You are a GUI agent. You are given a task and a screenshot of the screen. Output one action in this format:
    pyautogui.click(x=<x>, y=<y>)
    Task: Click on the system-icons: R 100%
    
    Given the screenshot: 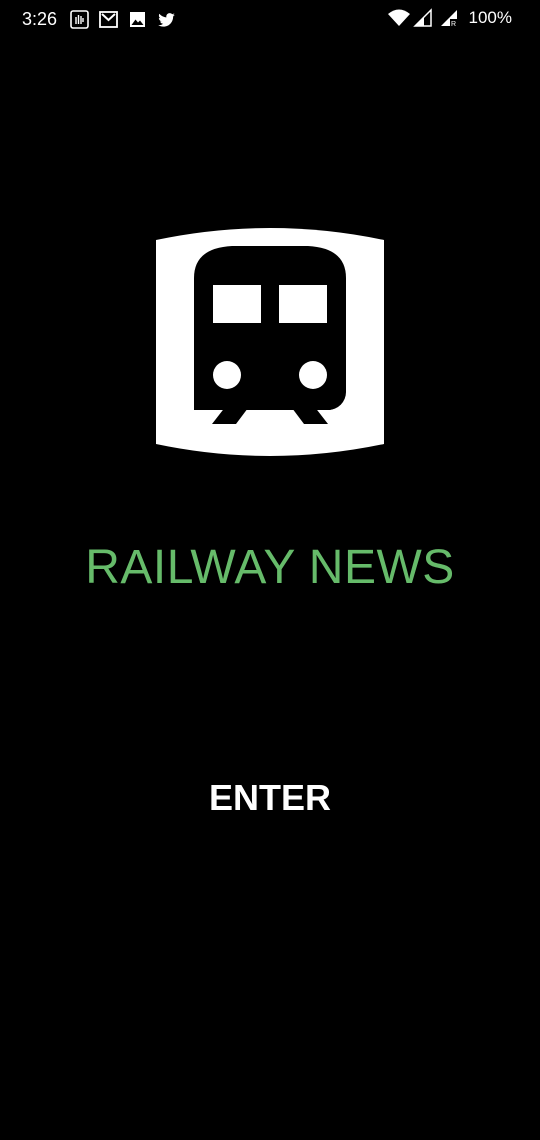 What is the action you would take?
    pyautogui.click(x=449, y=18)
    